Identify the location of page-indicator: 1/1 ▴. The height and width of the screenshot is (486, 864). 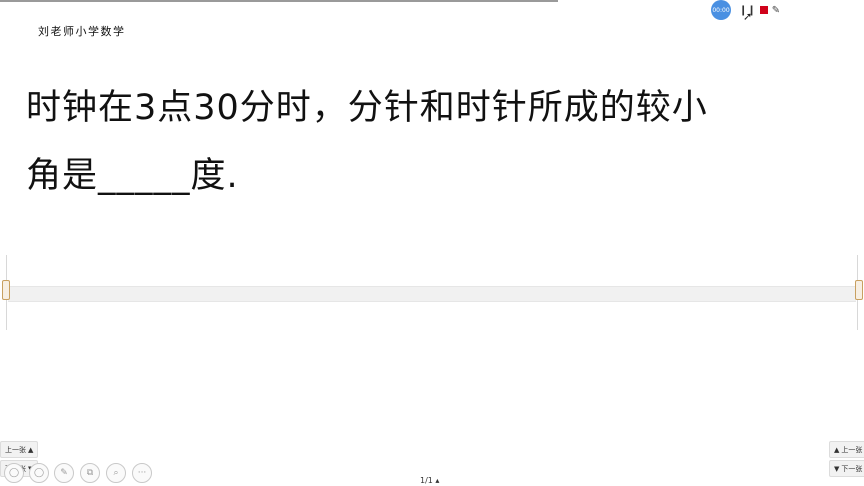
(429, 480).